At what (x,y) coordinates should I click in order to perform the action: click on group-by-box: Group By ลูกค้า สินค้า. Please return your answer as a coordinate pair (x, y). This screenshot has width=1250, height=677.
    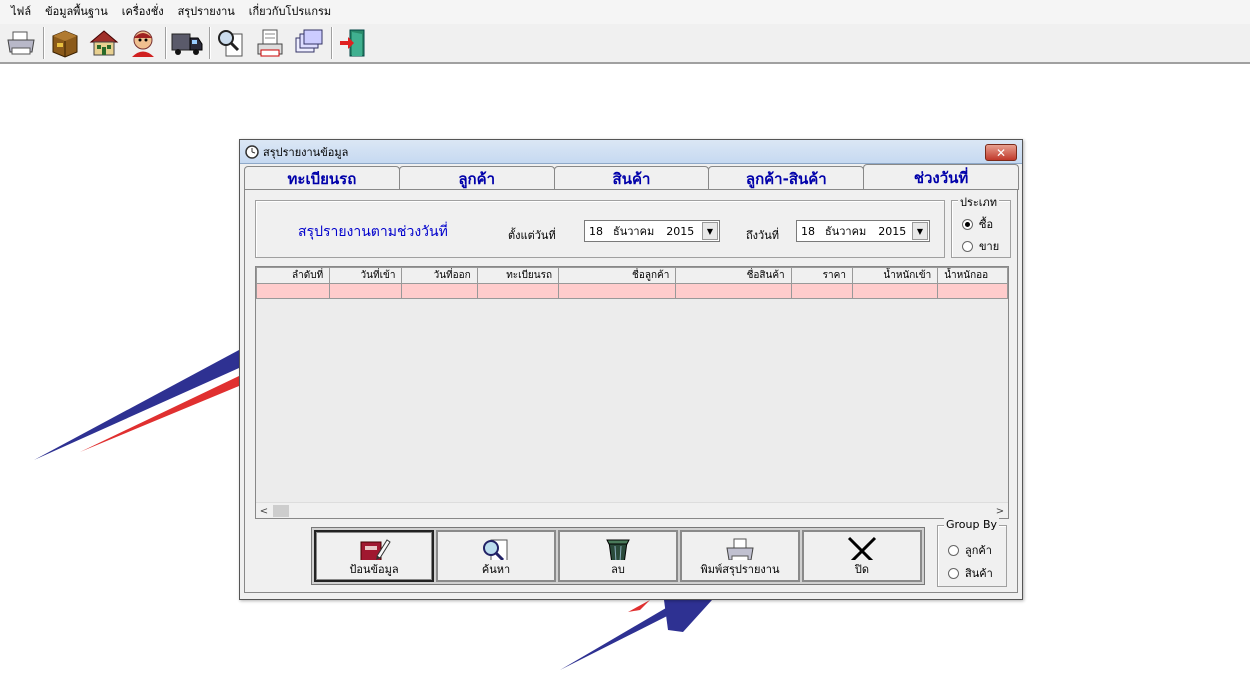
    Looking at the image, I should click on (972, 552).